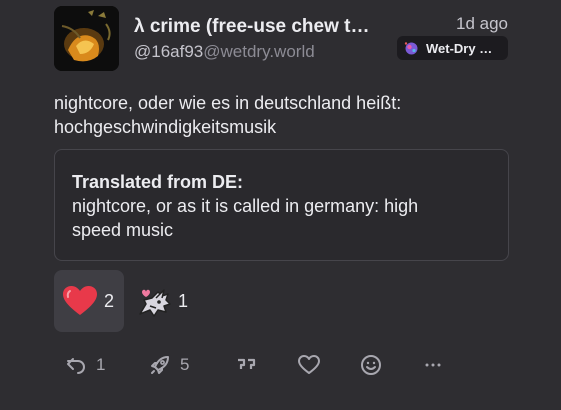  What do you see at coordinates (169, 51) in the screenshot?
I see `handle-user: @16af93` at bounding box center [169, 51].